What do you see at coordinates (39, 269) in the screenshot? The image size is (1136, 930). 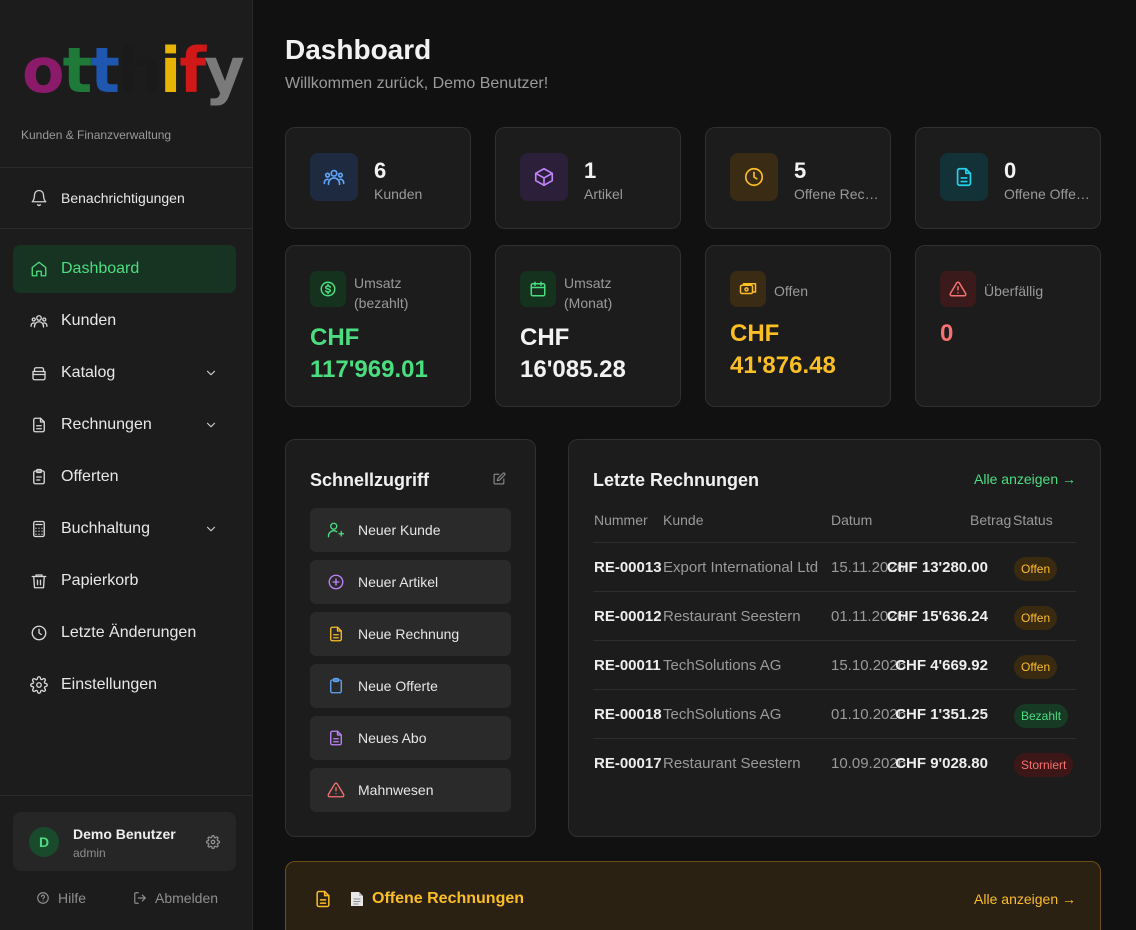 I see `home-icon` at bounding box center [39, 269].